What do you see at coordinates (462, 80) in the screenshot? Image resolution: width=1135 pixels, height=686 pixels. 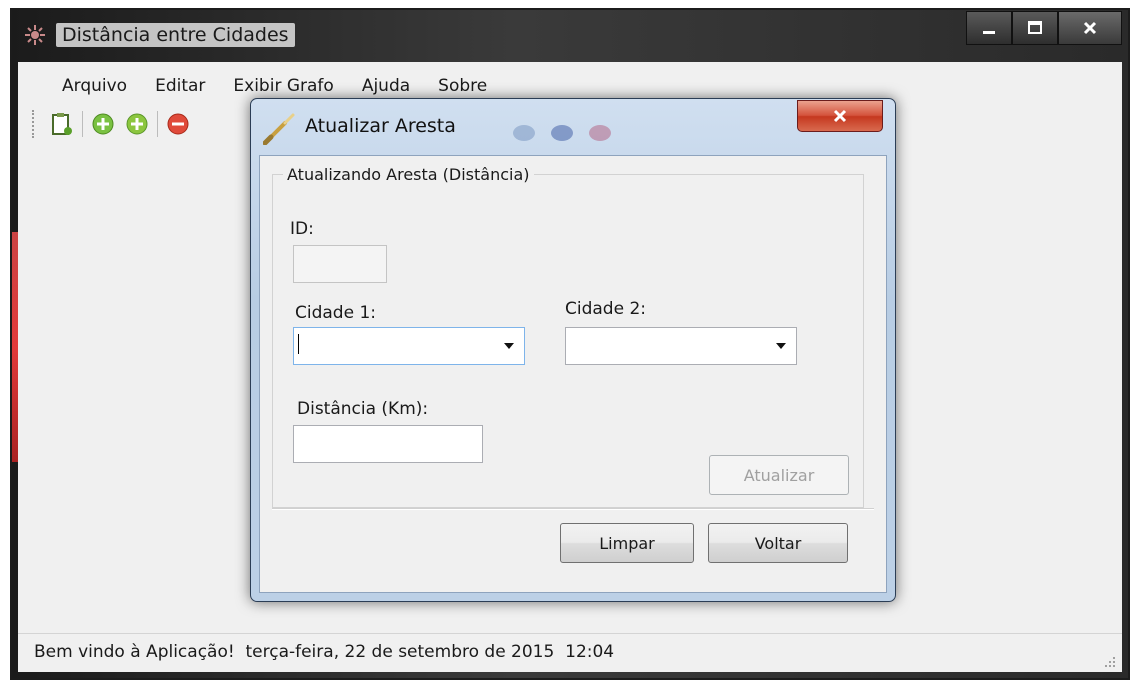 I see `menu-sobre: Sobre` at bounding box center [462, 80].